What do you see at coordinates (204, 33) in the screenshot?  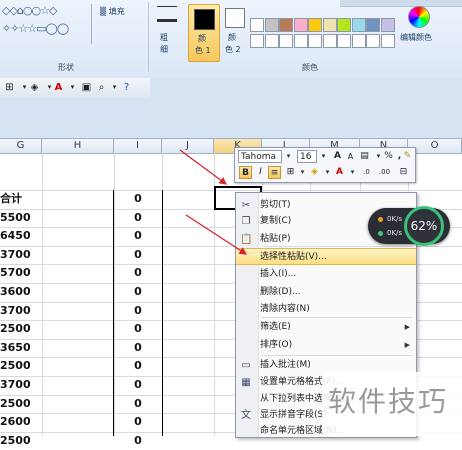 I see `color1-button: 颜 色 1` at bounding box center [204, 33].